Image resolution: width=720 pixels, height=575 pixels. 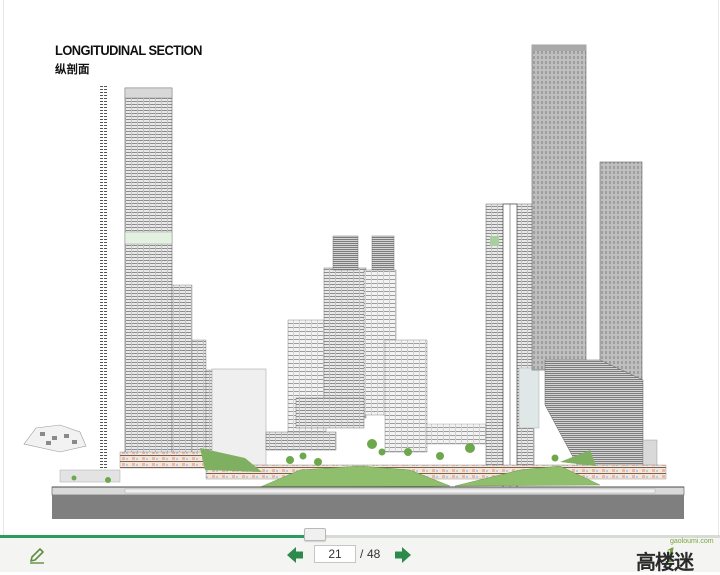 What do you see at coordinates (368, 507) in the screenshot?
I see `ground-section` at bounding box center [368, 507].